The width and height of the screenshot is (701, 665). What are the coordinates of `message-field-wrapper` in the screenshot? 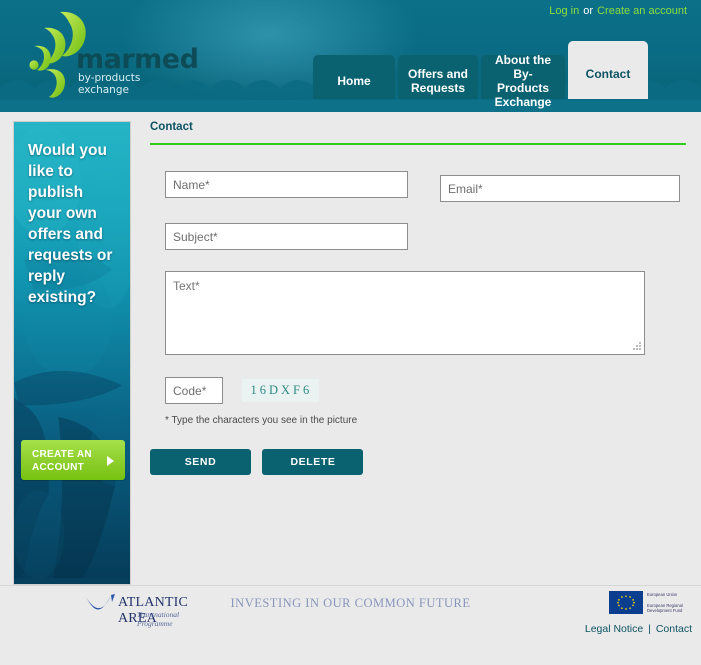 It's located at (405, 313).